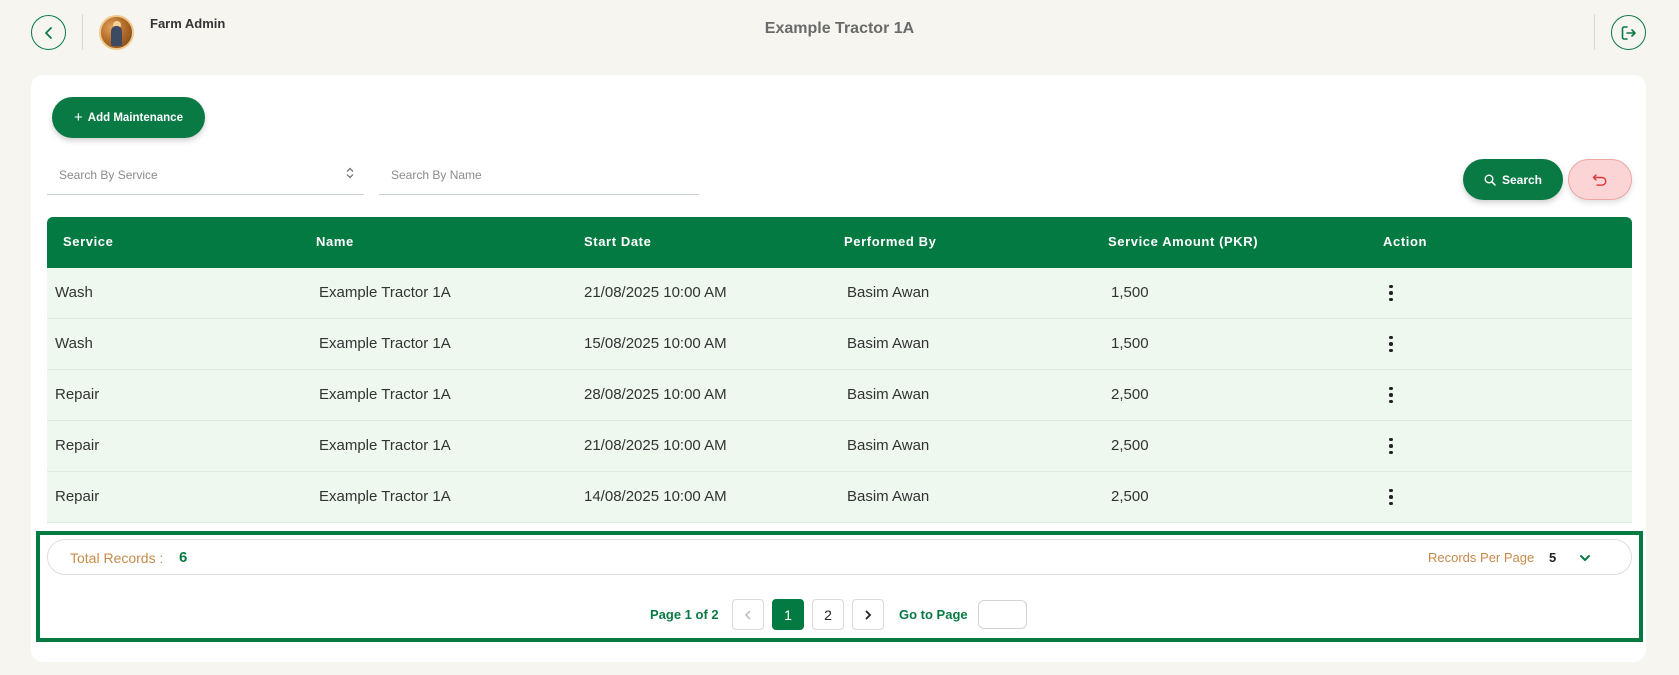 Image resolution: width=1679 pixels, height=675 pixels. What do you see at coordinates (1405, 241) in the screenshot?
I see `header-action: Action` at bounding box center [1405, 241].